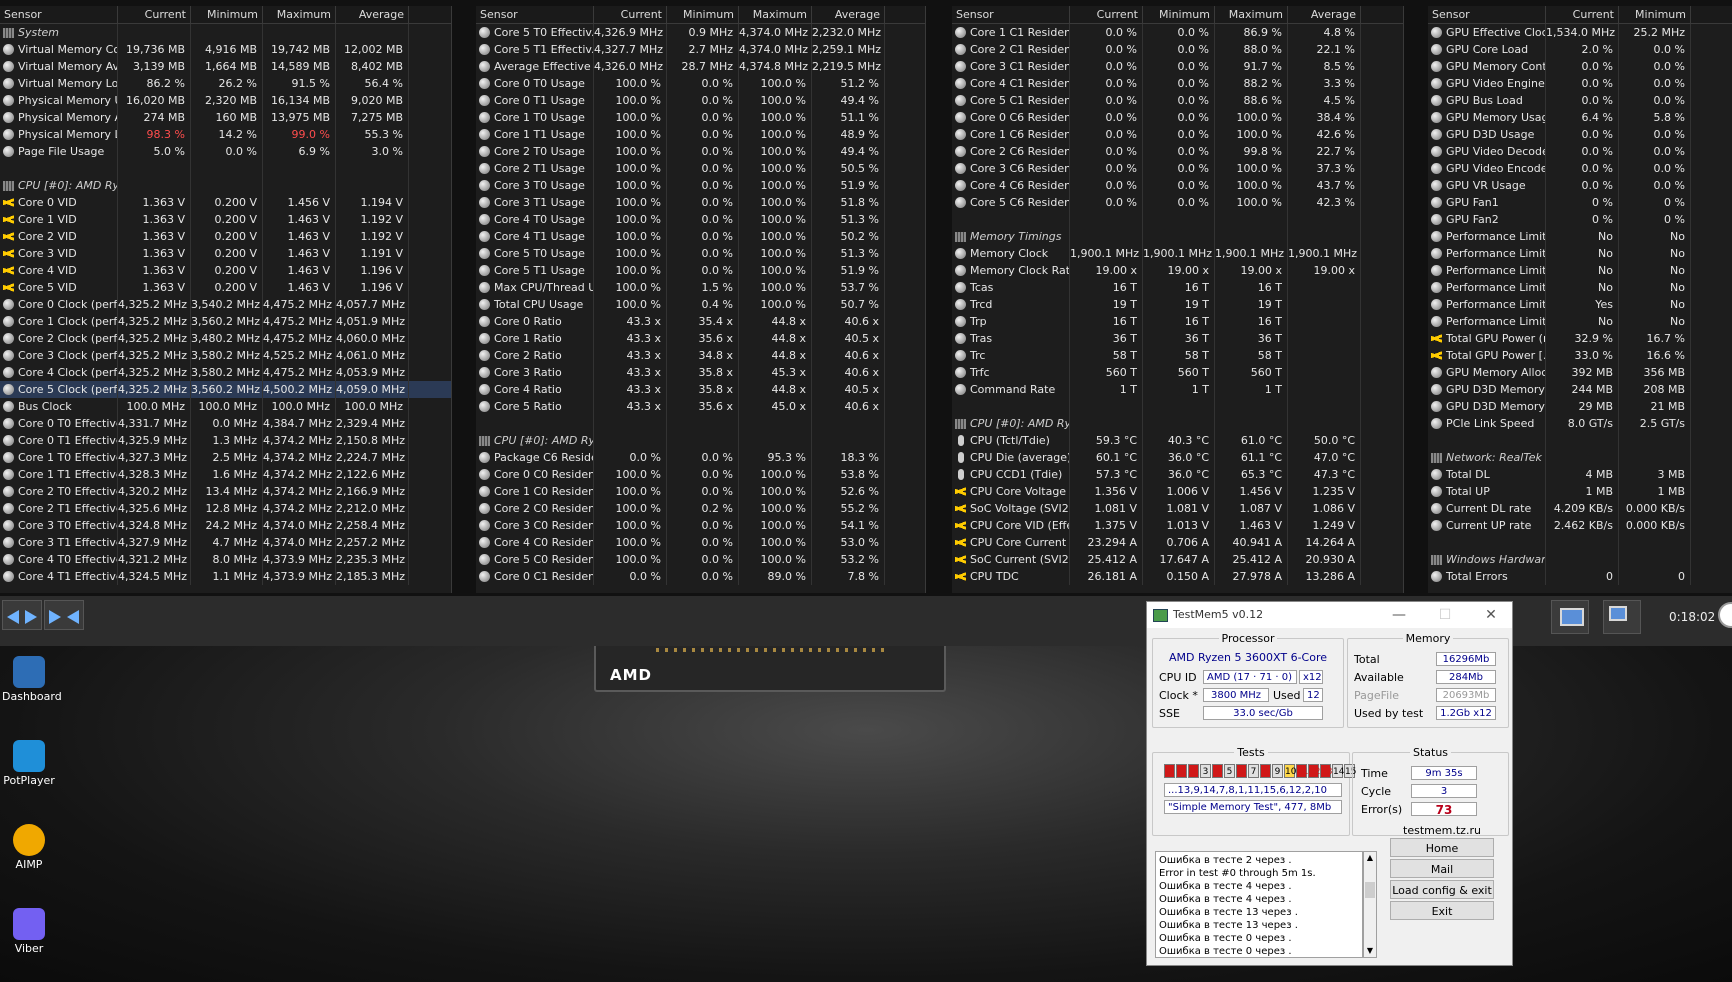 This screenshot has height=982, width=1732. What do you see at coordinates (225, 253) in the screenshot?
I see `sensor-row: Core 3 VID 1.363 V 0.200 V 1.463 V 1.191 V` at bounding box center [225, 253].